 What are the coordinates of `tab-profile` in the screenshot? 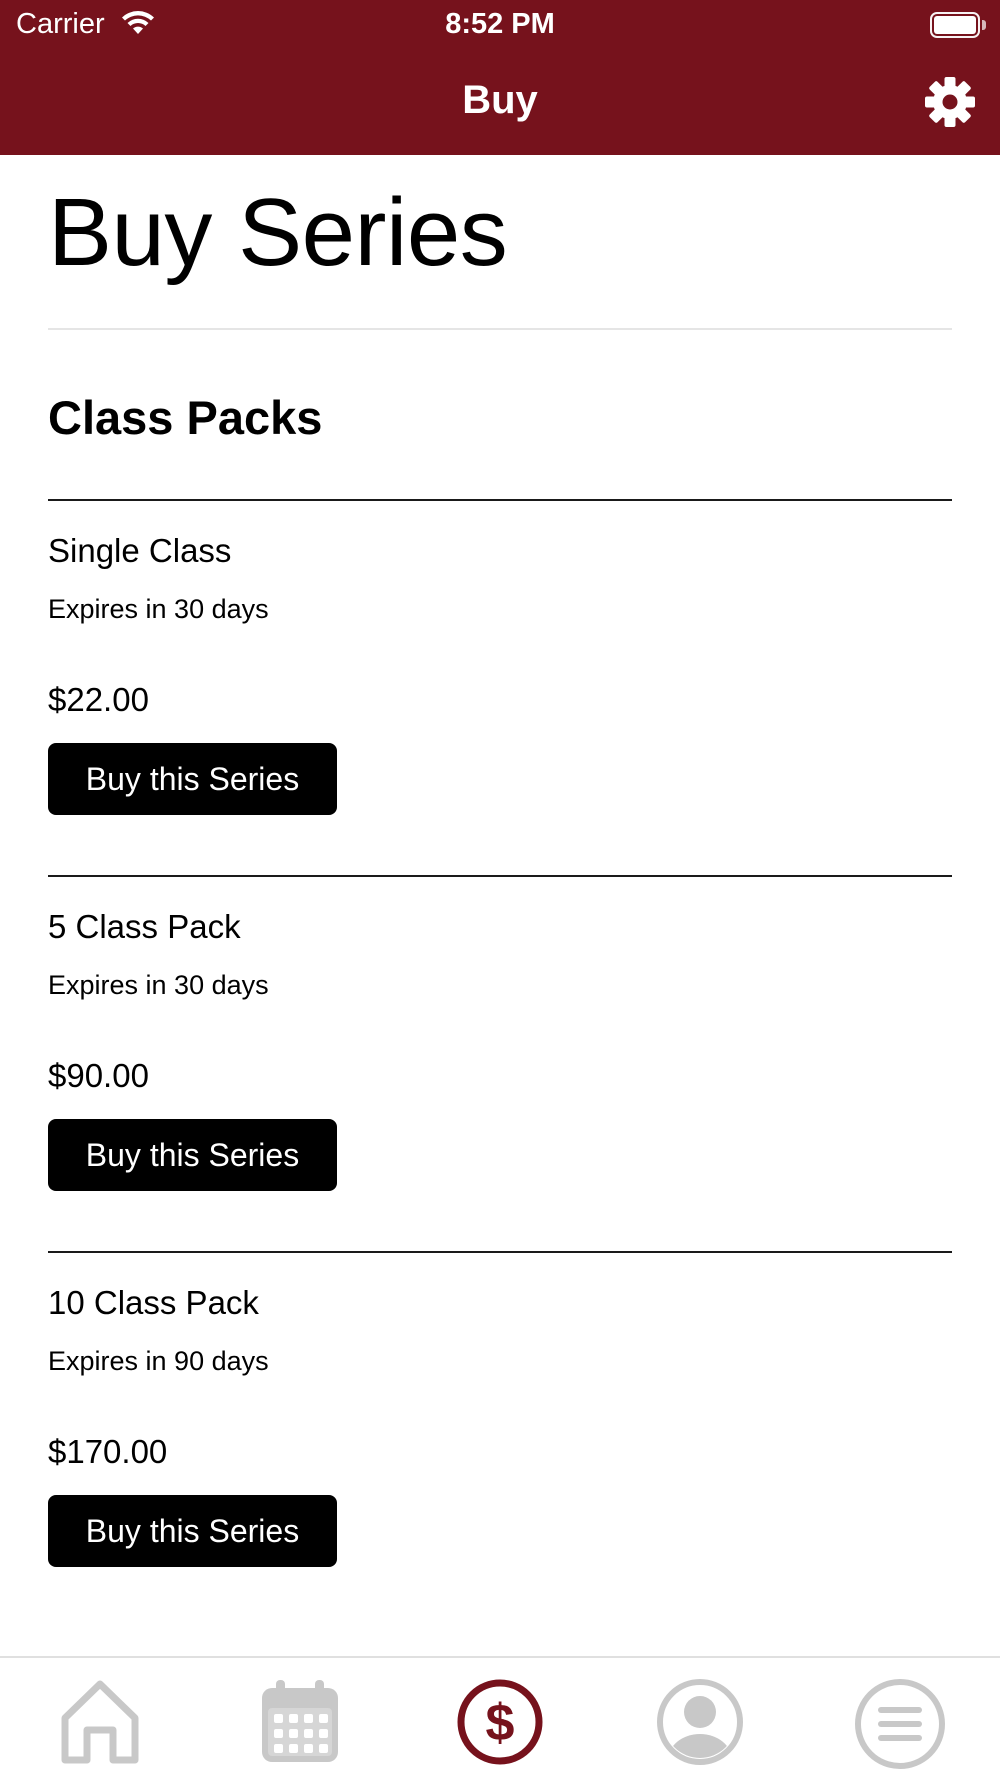 It's located at (700, 1728).